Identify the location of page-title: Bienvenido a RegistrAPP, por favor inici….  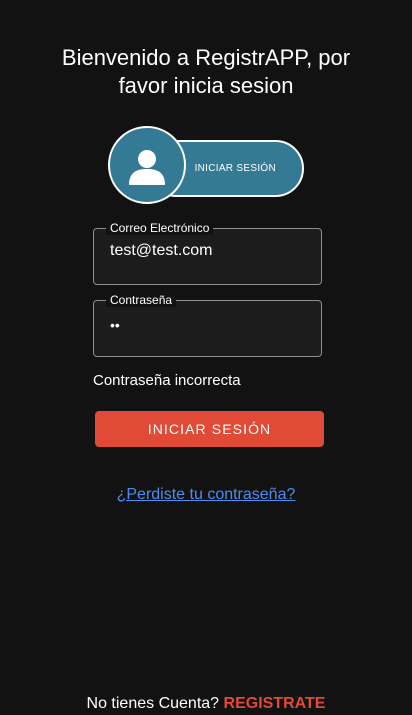
(206, 71).